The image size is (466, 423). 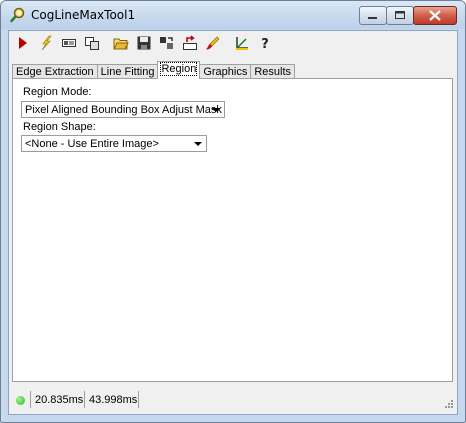 I want to click on image-button, so click(x=69, y=43).